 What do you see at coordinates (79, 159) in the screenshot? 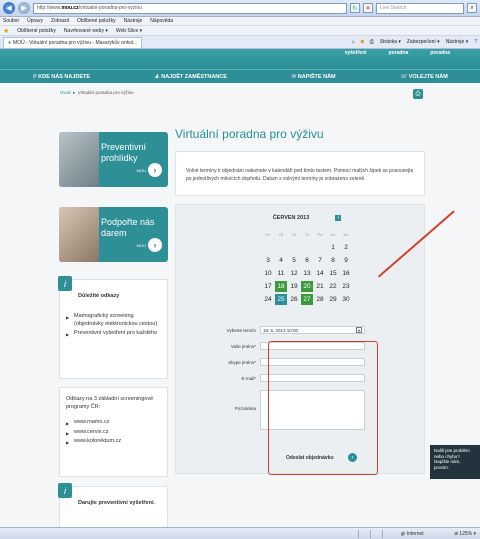
I see `stethoscope-image` at bounding box center [79, 159].